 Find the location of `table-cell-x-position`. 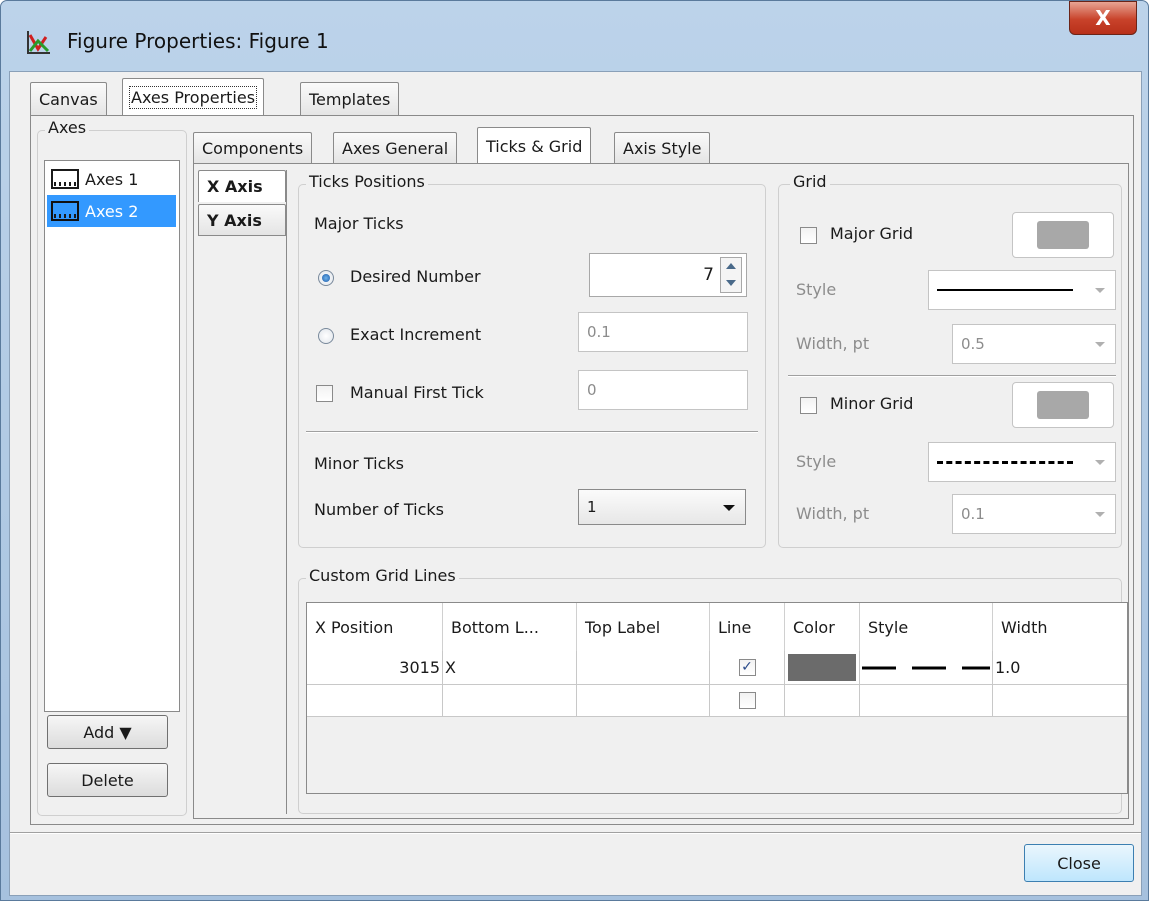

table-cell-x-position is located at coordinates (375, 701).